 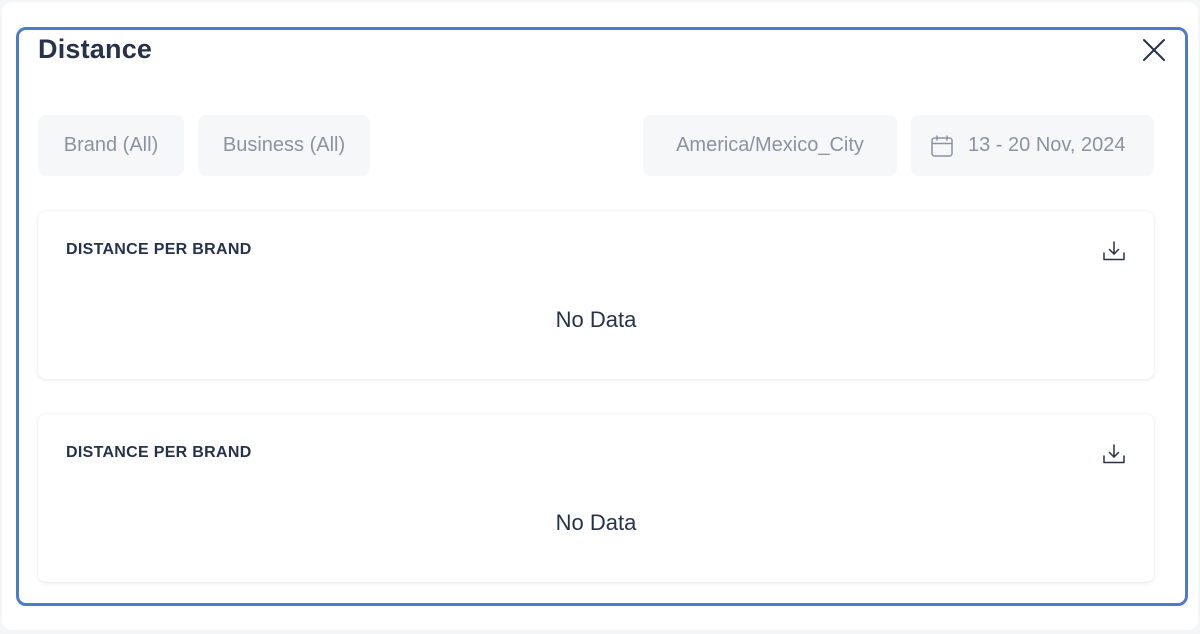 What do you see at coordinates (95, 49) in the screenshot?
I see `modal-title: Distance` at bounding box center [95, 49].